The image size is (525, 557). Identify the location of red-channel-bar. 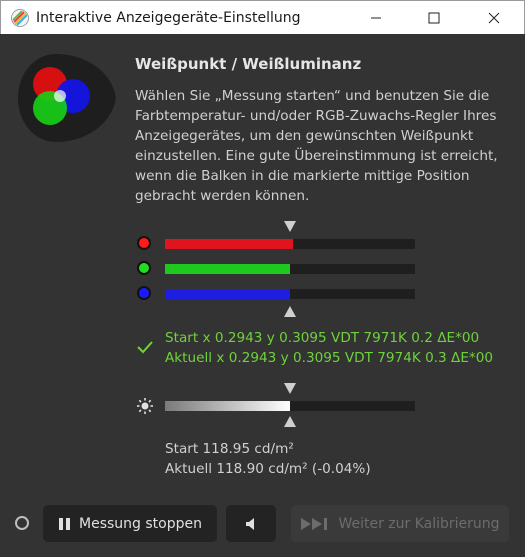
(290, 244).